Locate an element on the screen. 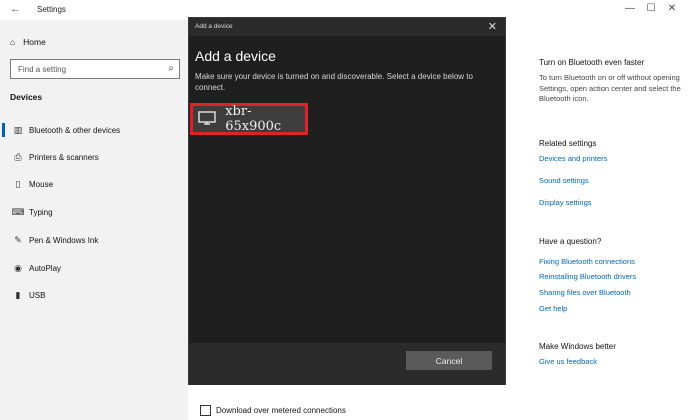  sidebar-item-label: USB is located at coordinates (37, 295).